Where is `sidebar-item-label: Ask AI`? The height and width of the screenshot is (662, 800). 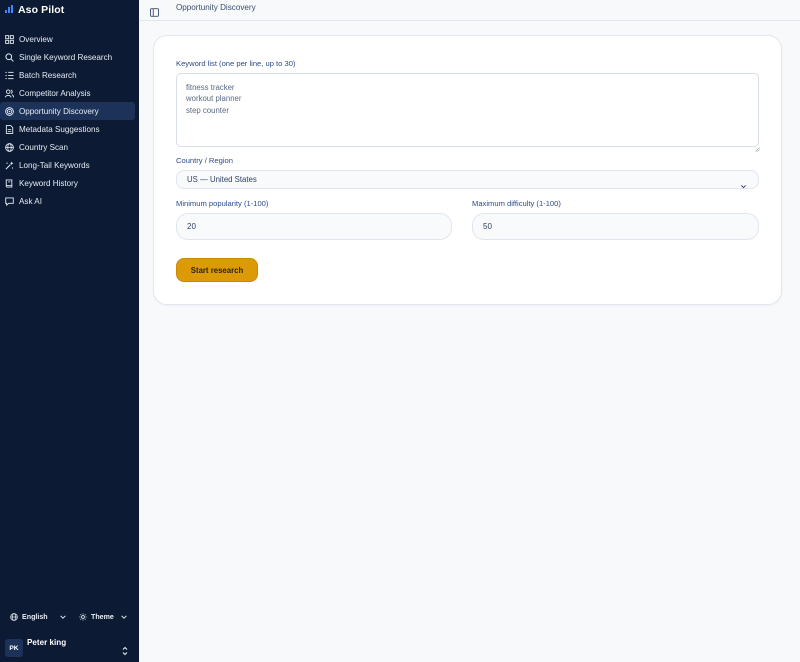
sidebar-item-label: Ask AI is located at coordinates (30, 201).